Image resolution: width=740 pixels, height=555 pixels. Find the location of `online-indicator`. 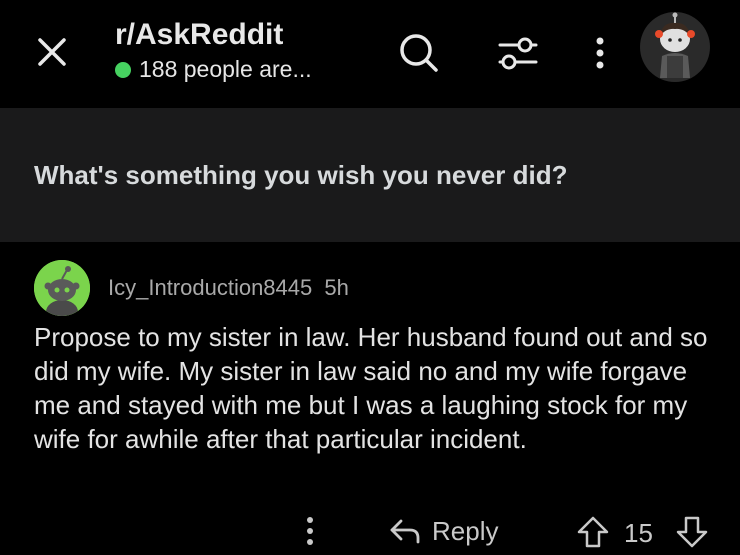

online-indicator is located at coordinates (123, 69).